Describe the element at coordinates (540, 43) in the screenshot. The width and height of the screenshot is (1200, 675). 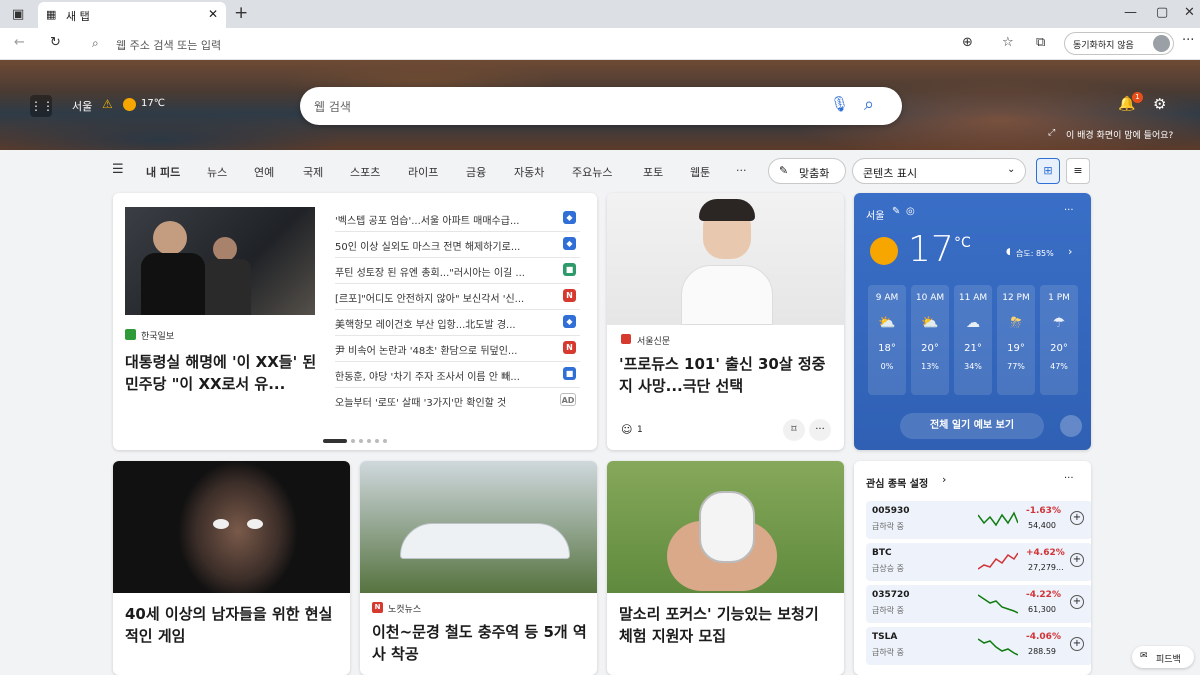
I see `url-input: ⌕ 웹 주소 검색 또는 입력` at that location.